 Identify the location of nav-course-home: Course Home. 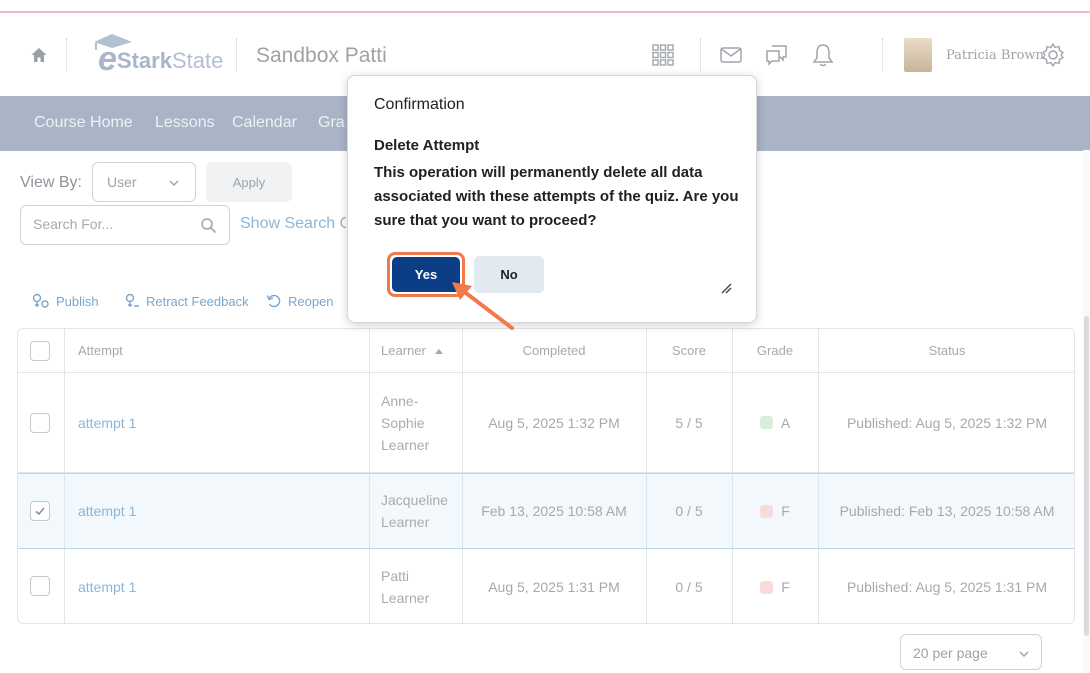
(83, 123).